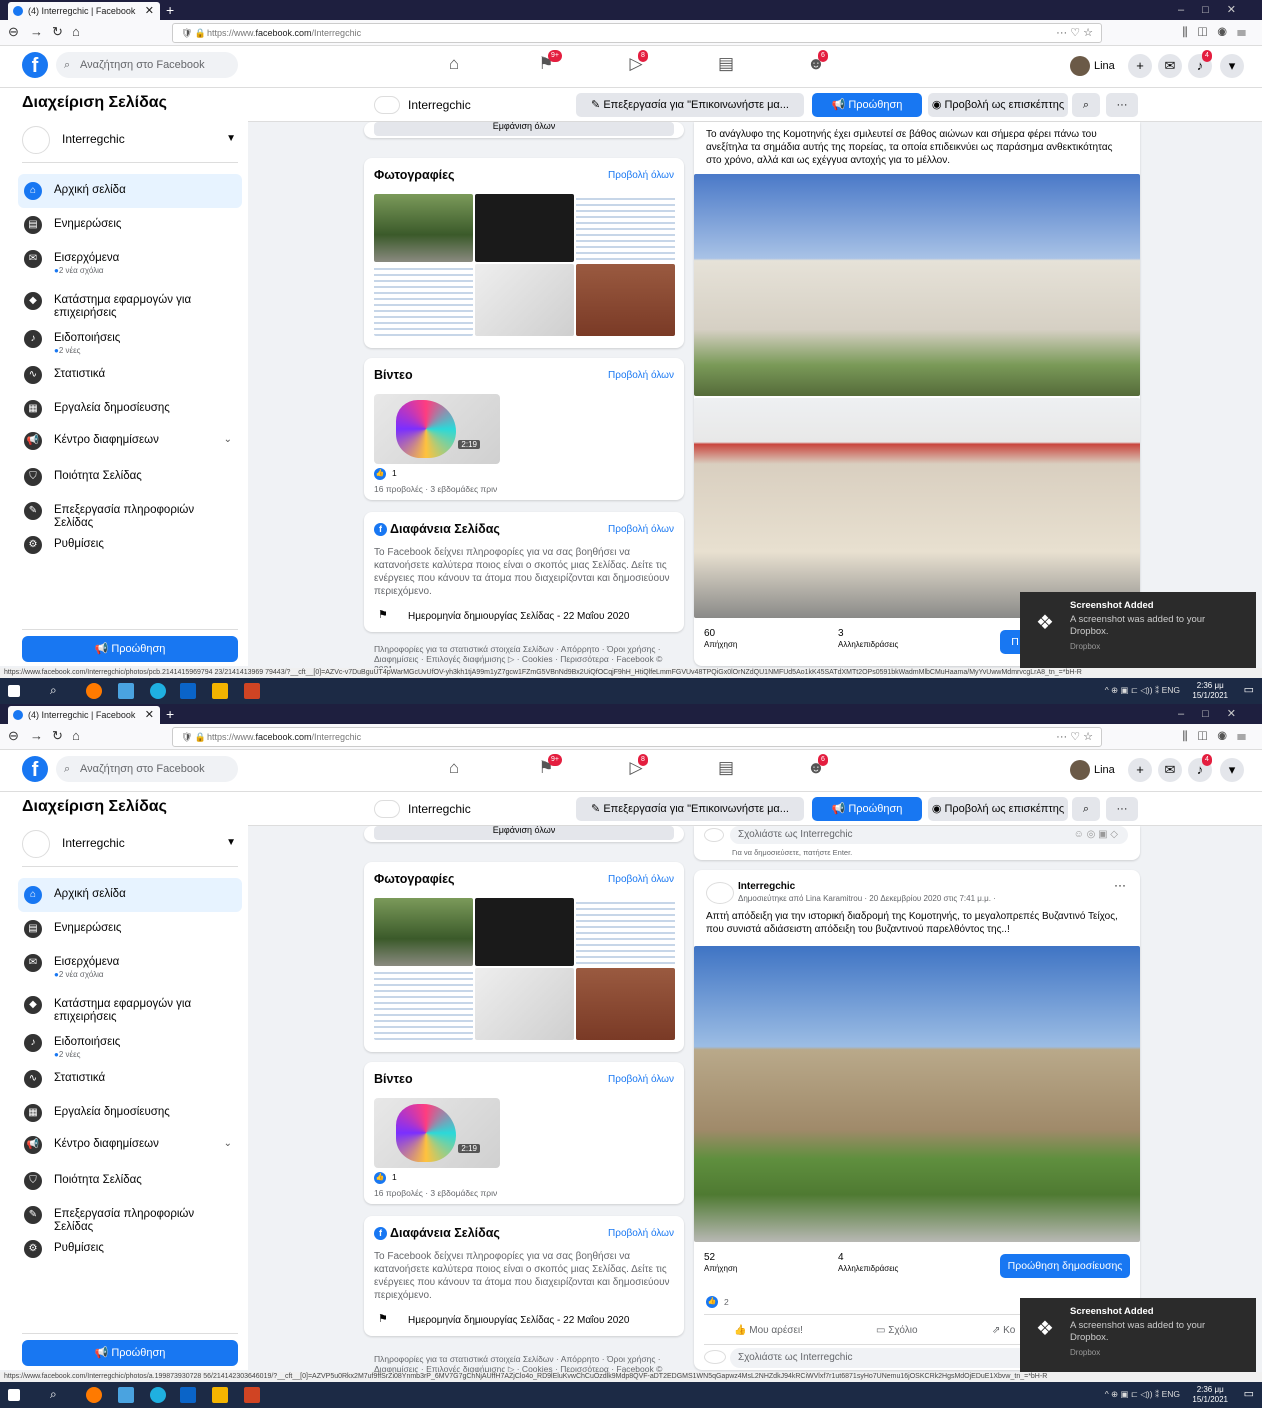 This screenshot has height=1408, width=1262. Describe the element at coordinates (158, 691) in the screenshot. I see `edge-icon` at that location.